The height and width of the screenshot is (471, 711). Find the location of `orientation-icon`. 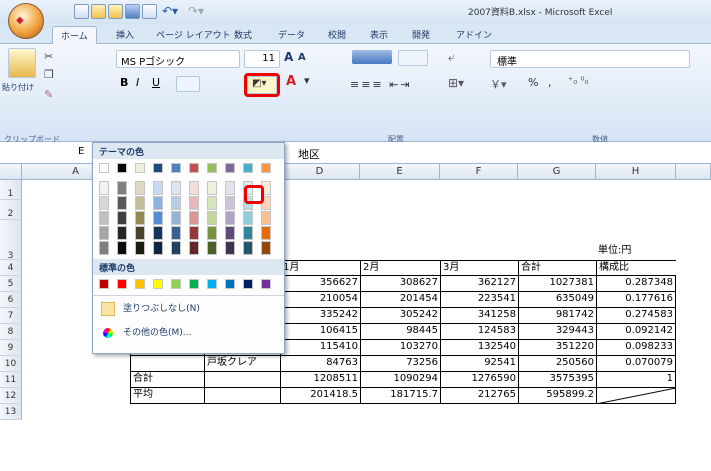

orientation-icon is located at coordinates (413, 58).